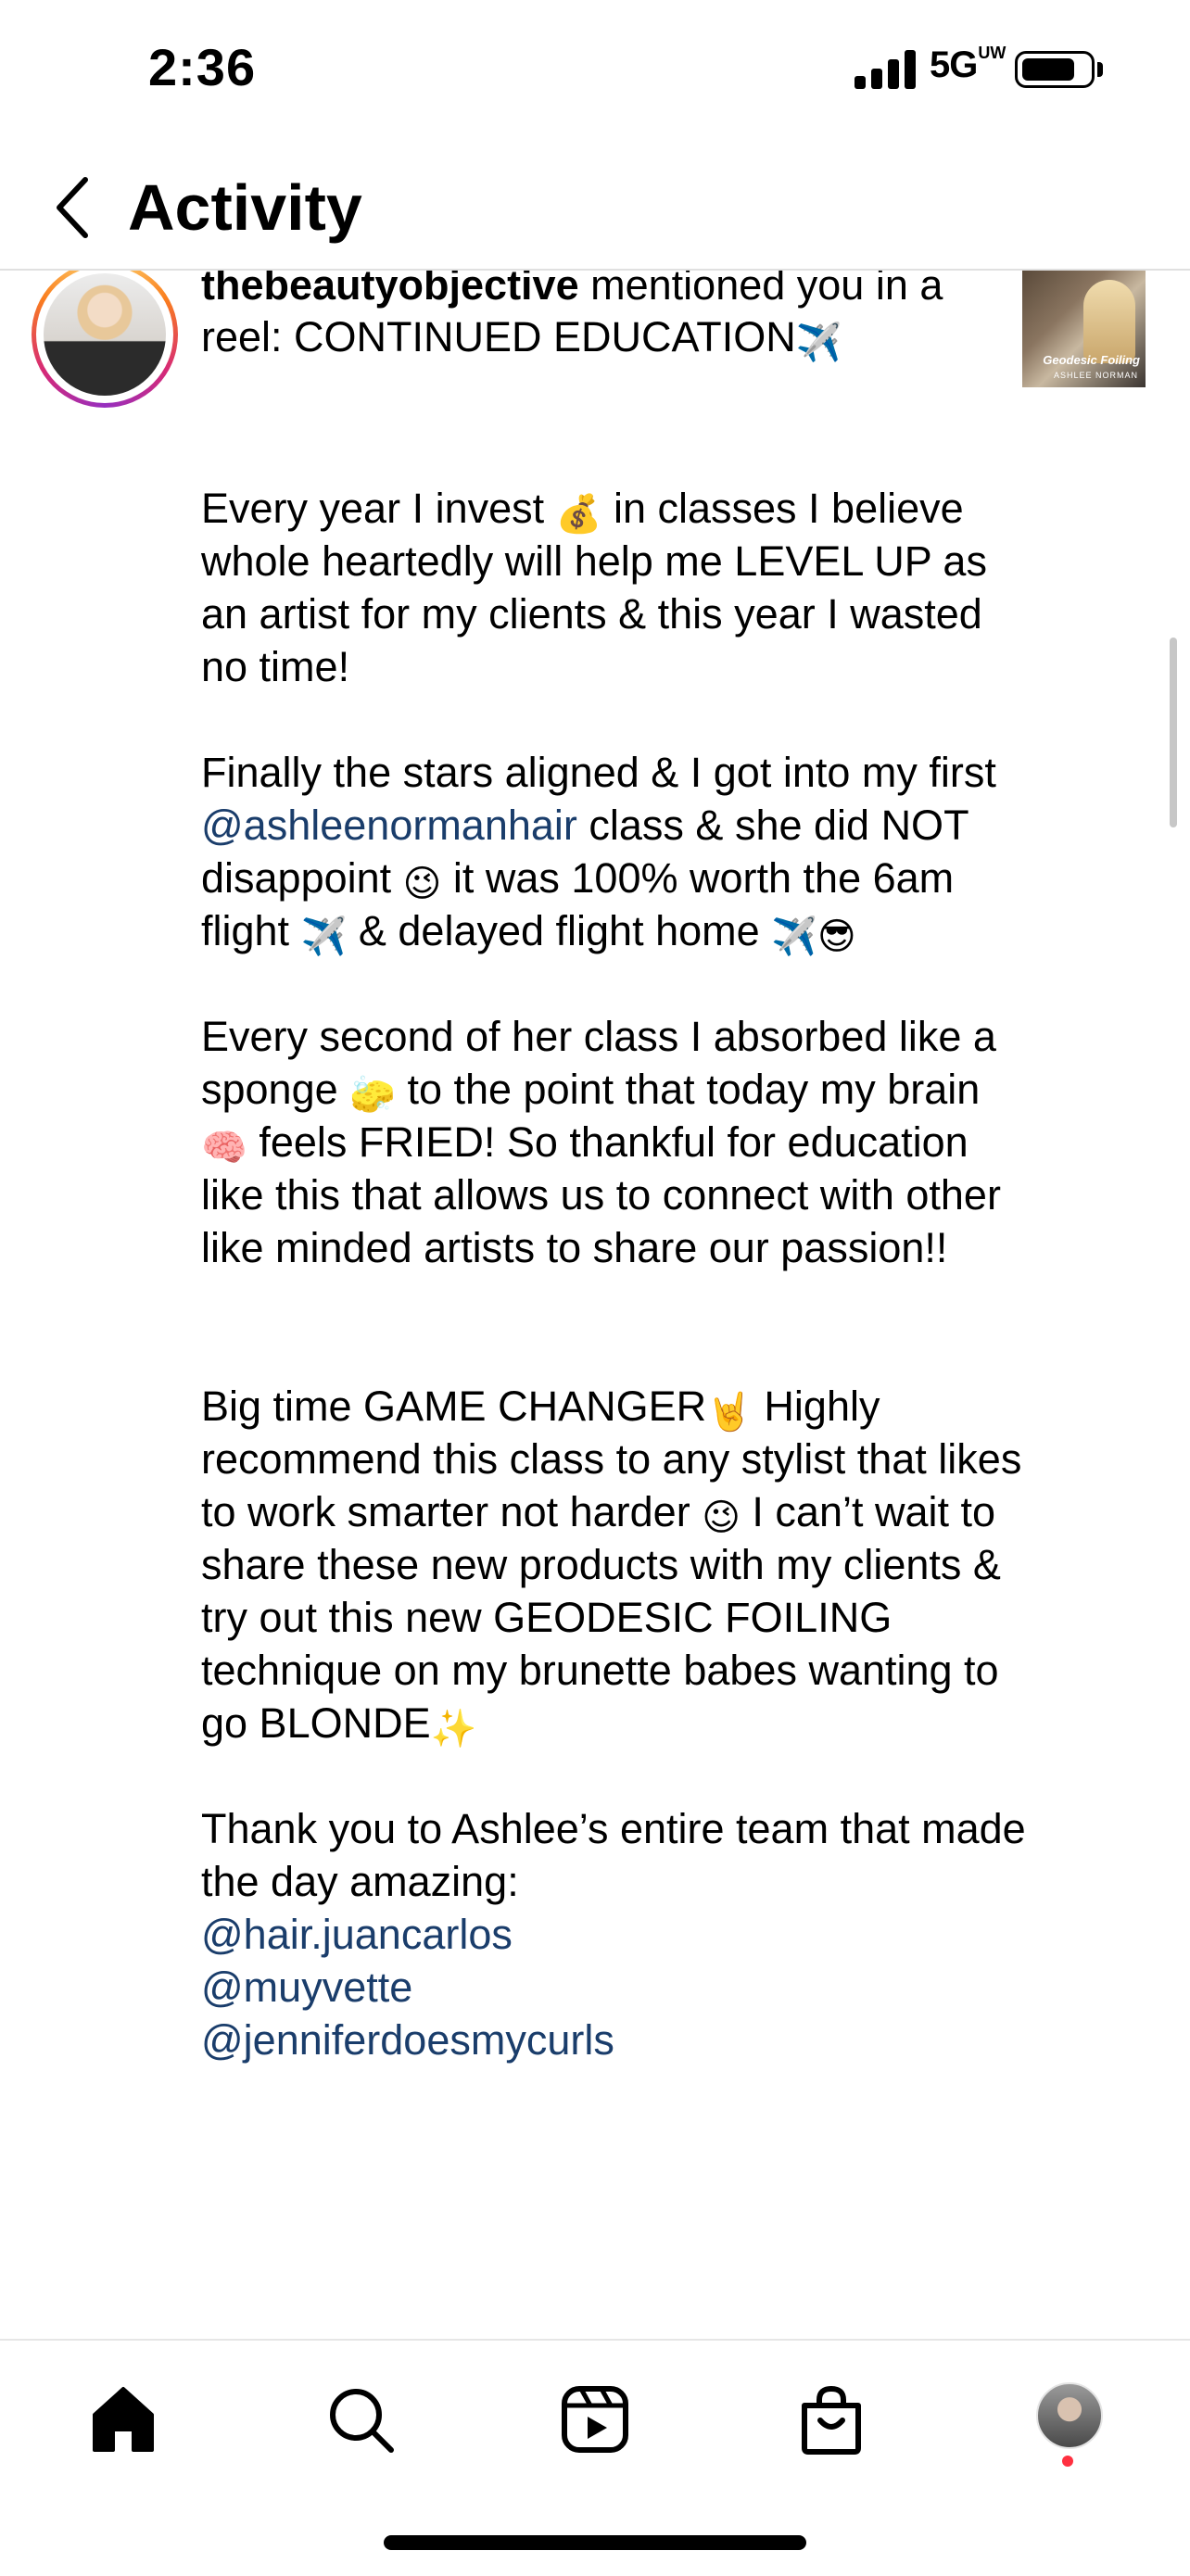 The height and width of the screenshot is (2576, 1190). I want to click on avatar, so click(105, 335).